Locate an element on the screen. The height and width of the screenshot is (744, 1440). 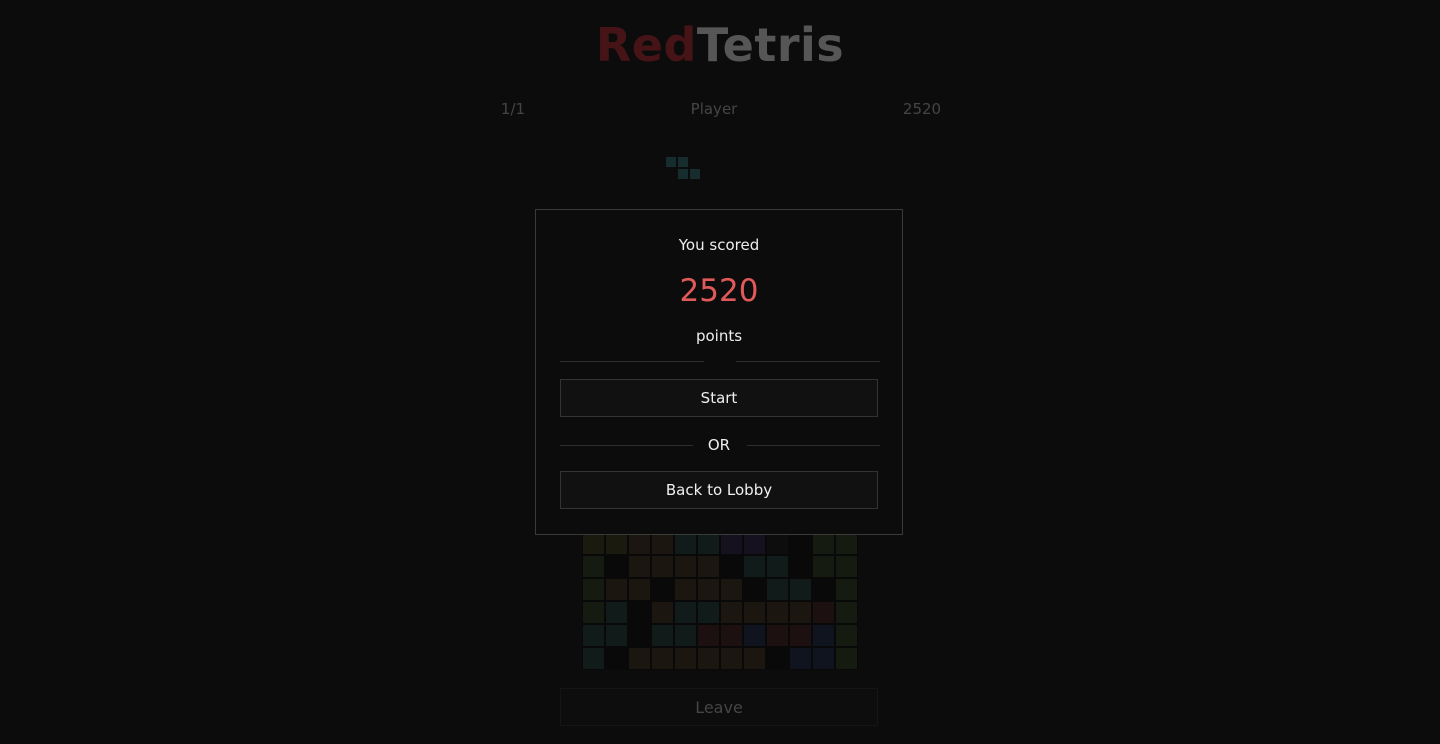
player-score: 2520 is located at coordinates (922, 109).